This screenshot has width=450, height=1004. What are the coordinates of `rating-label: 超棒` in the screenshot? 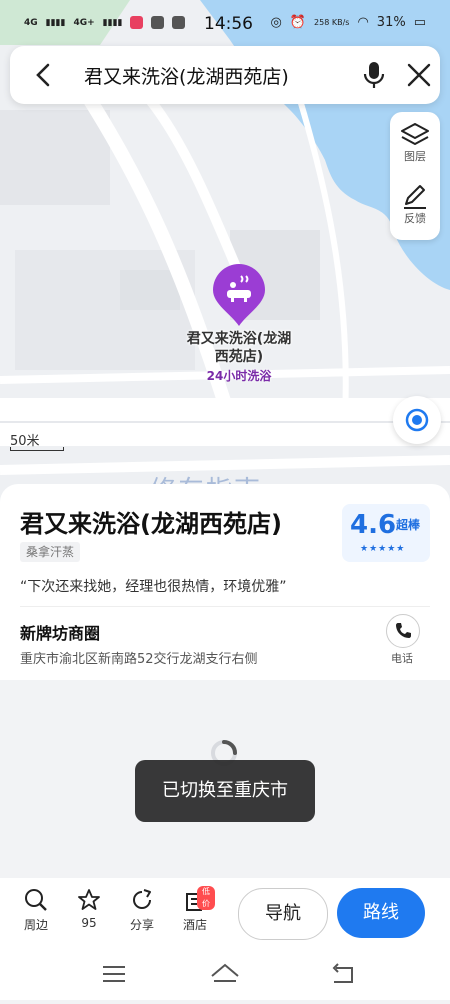 It's located at (408, 525).